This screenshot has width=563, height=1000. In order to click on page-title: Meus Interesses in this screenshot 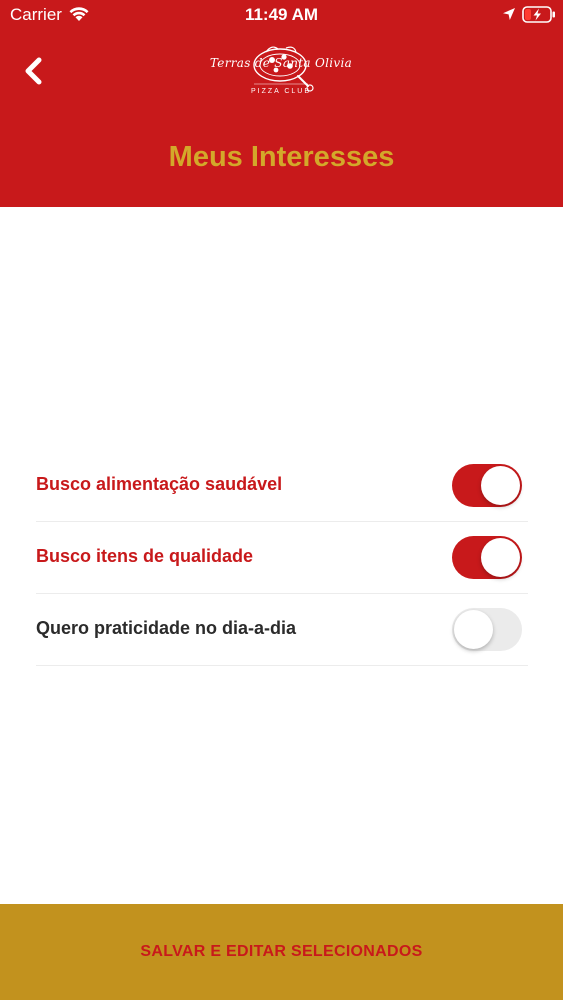, I will do `click(281, 157)`.